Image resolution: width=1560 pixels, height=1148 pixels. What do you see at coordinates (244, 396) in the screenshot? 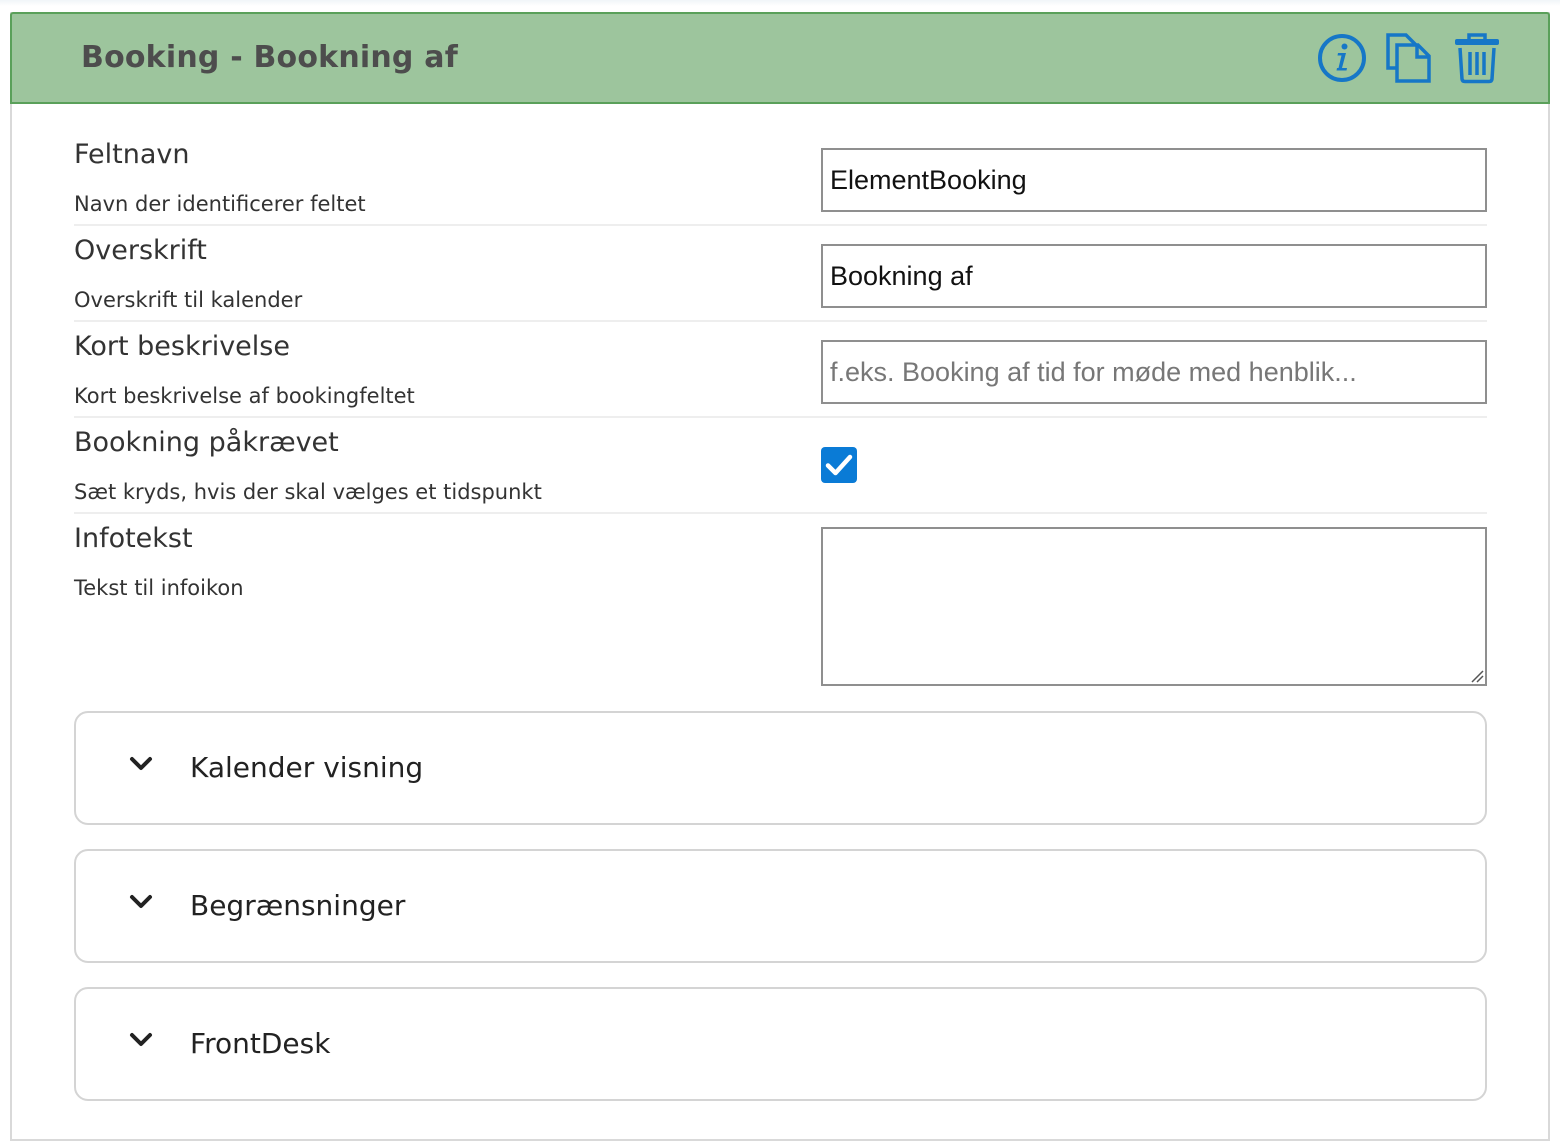
I see `kort-beskrivelse-help: Kort beskrivelse af bookingfeltet` at bounding box center [244, 396].